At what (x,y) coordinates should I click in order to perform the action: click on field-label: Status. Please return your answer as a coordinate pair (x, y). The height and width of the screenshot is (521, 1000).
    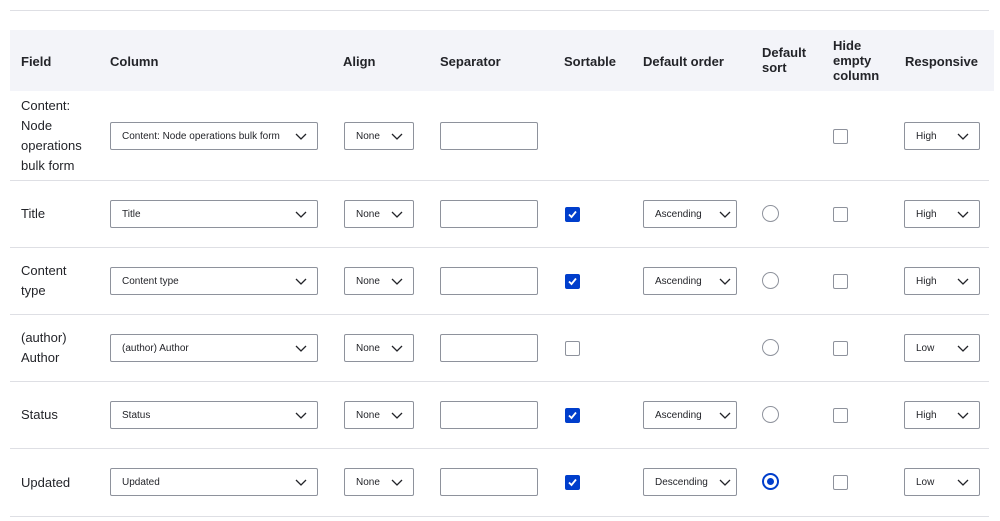
    Looking at the image, I should click on (39, 415).